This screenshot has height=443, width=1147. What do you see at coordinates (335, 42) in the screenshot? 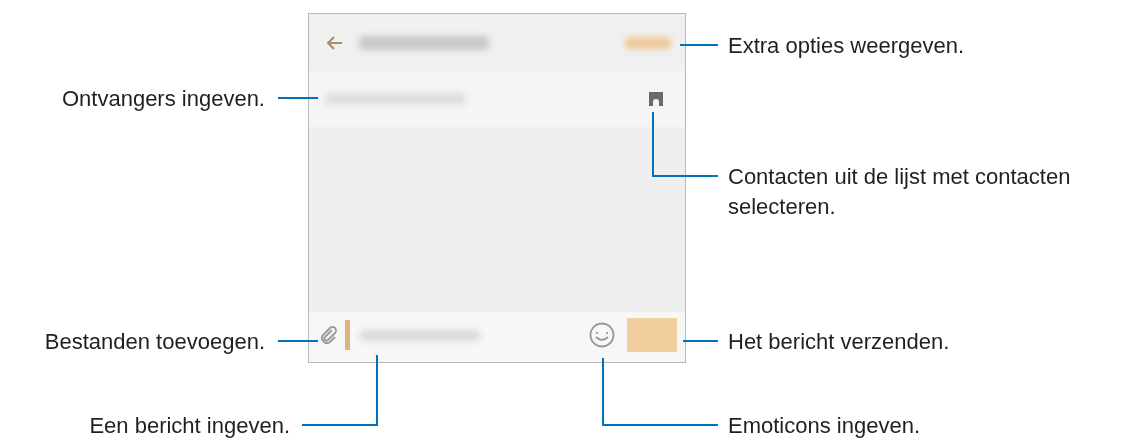
I see `back-arrow-icon` at bounding box center [335, 42].